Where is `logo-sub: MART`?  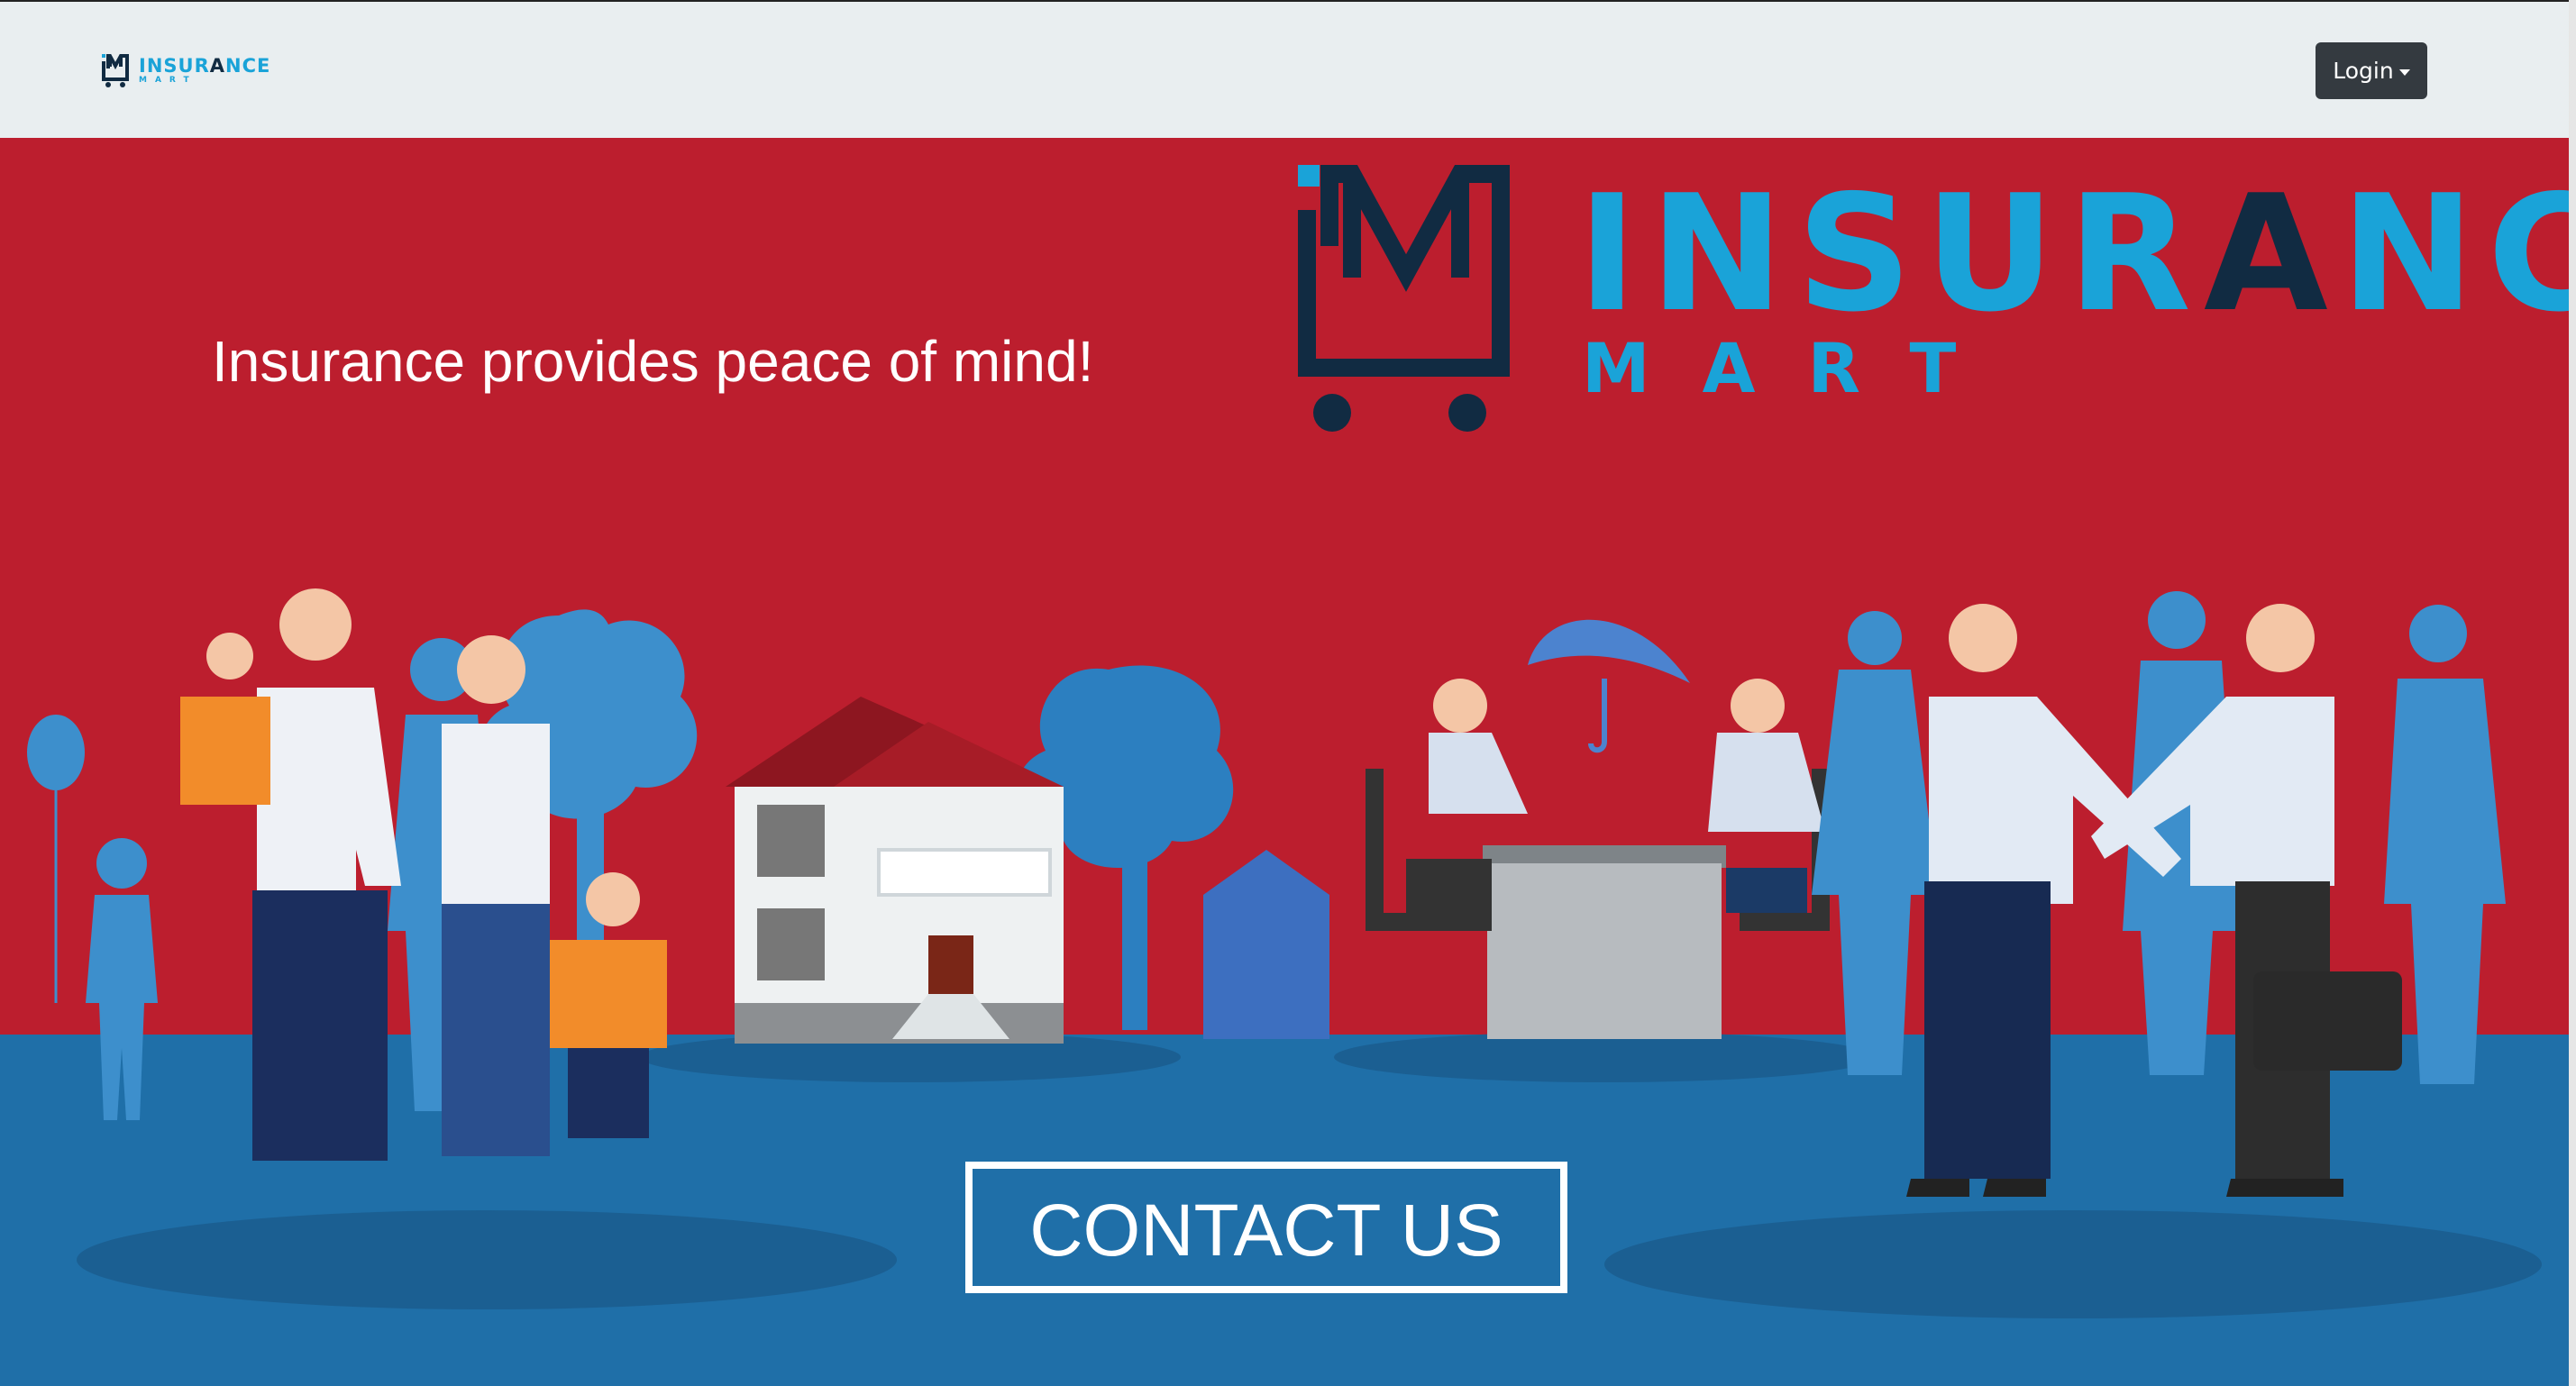
logo-sub: MART is located at coordinates (1795, 368).